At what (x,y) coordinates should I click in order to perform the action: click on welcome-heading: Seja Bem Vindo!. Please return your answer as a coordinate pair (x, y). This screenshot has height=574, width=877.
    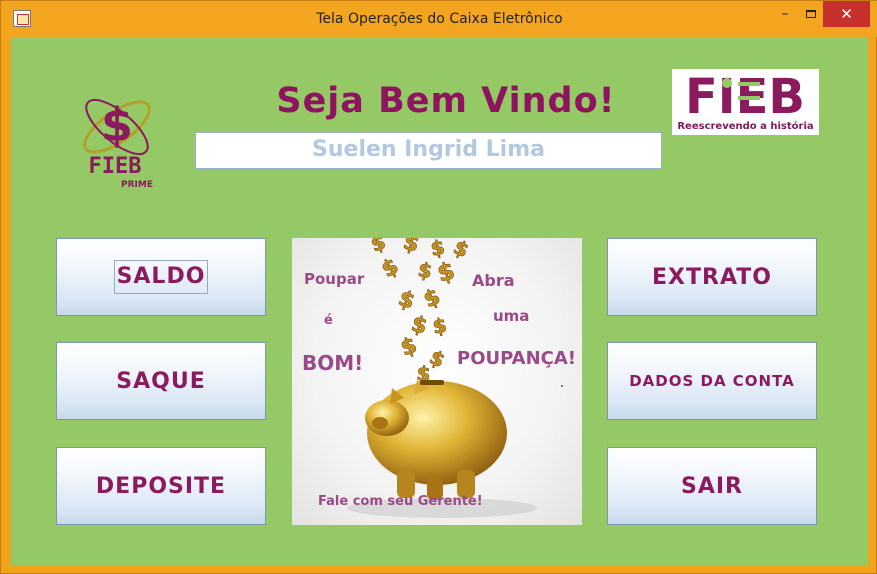
    Looking at the image, I should click on (446, 101).